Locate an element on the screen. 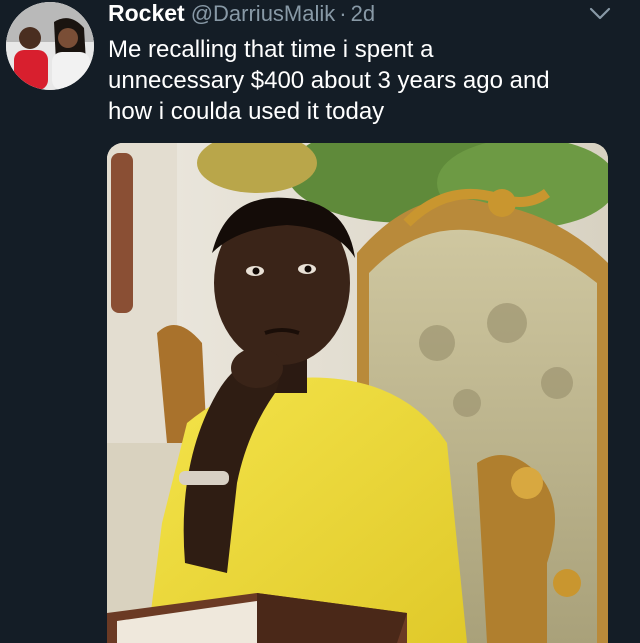 The height and width of the screenshot is (643, 640). display-name: Rocket is located at coordinates (146, 13).